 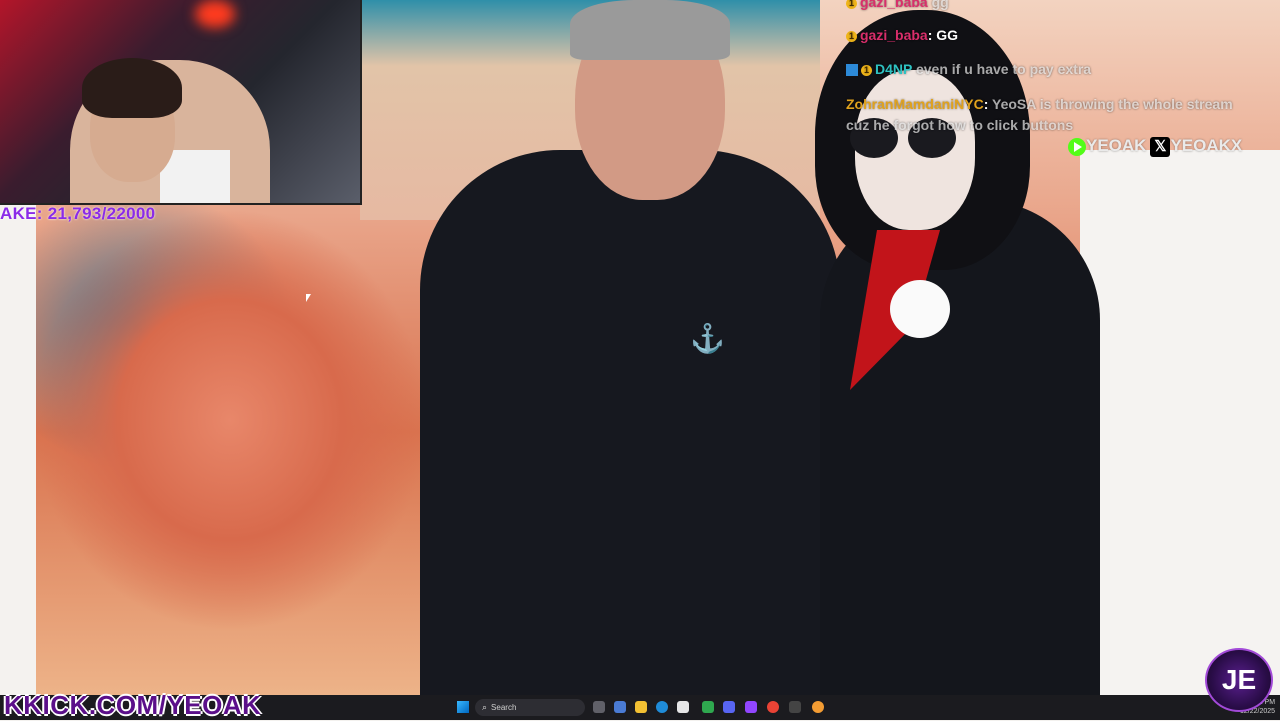 I want to click on streamer-hair, so click(x=132, y=88).